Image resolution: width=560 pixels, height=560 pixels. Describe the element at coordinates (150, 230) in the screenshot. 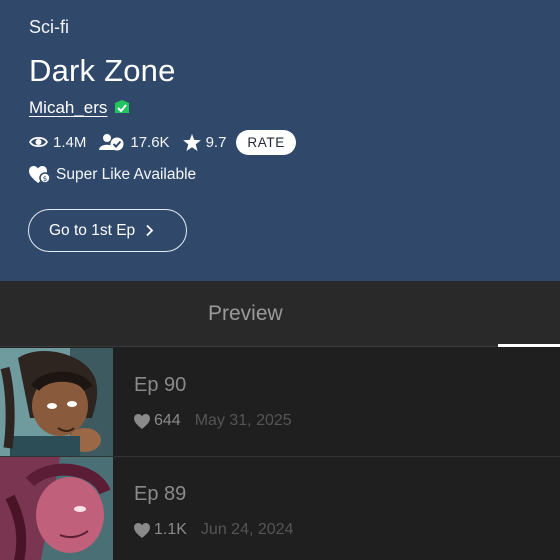

I see `chevron-right-icon` at that location.